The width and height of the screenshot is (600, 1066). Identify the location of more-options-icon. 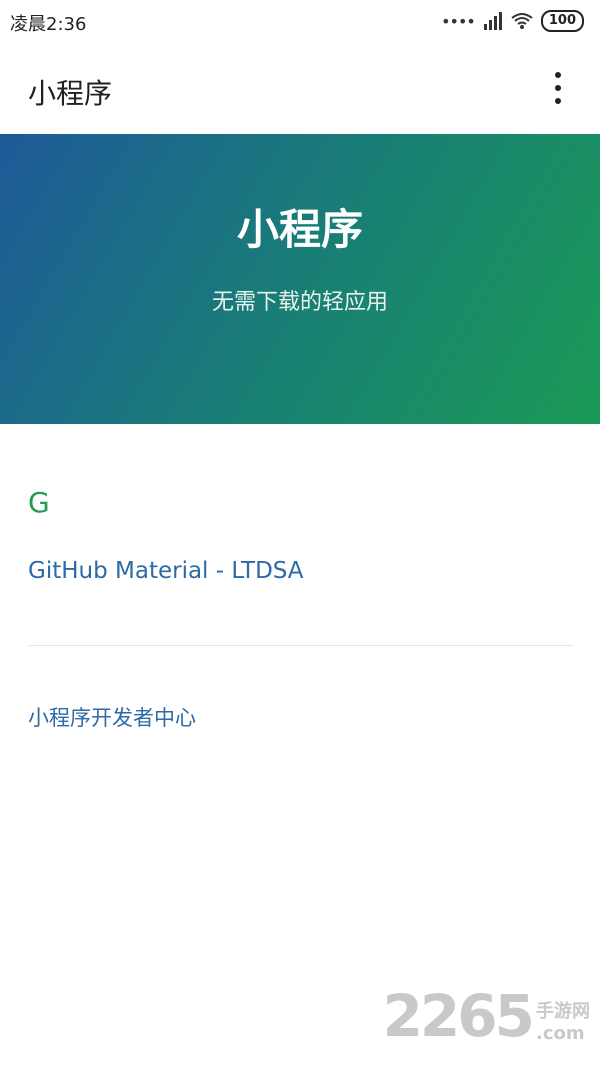
(558, 88).